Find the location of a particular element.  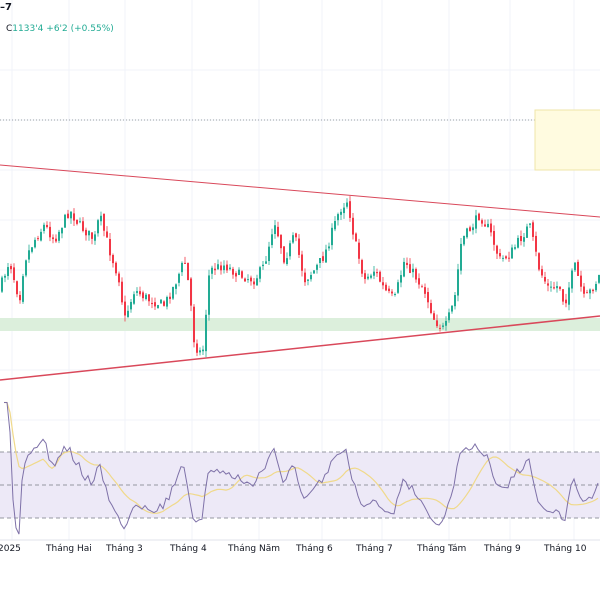

change-percent: (+0.55%) is located at coordinates (92, 29).